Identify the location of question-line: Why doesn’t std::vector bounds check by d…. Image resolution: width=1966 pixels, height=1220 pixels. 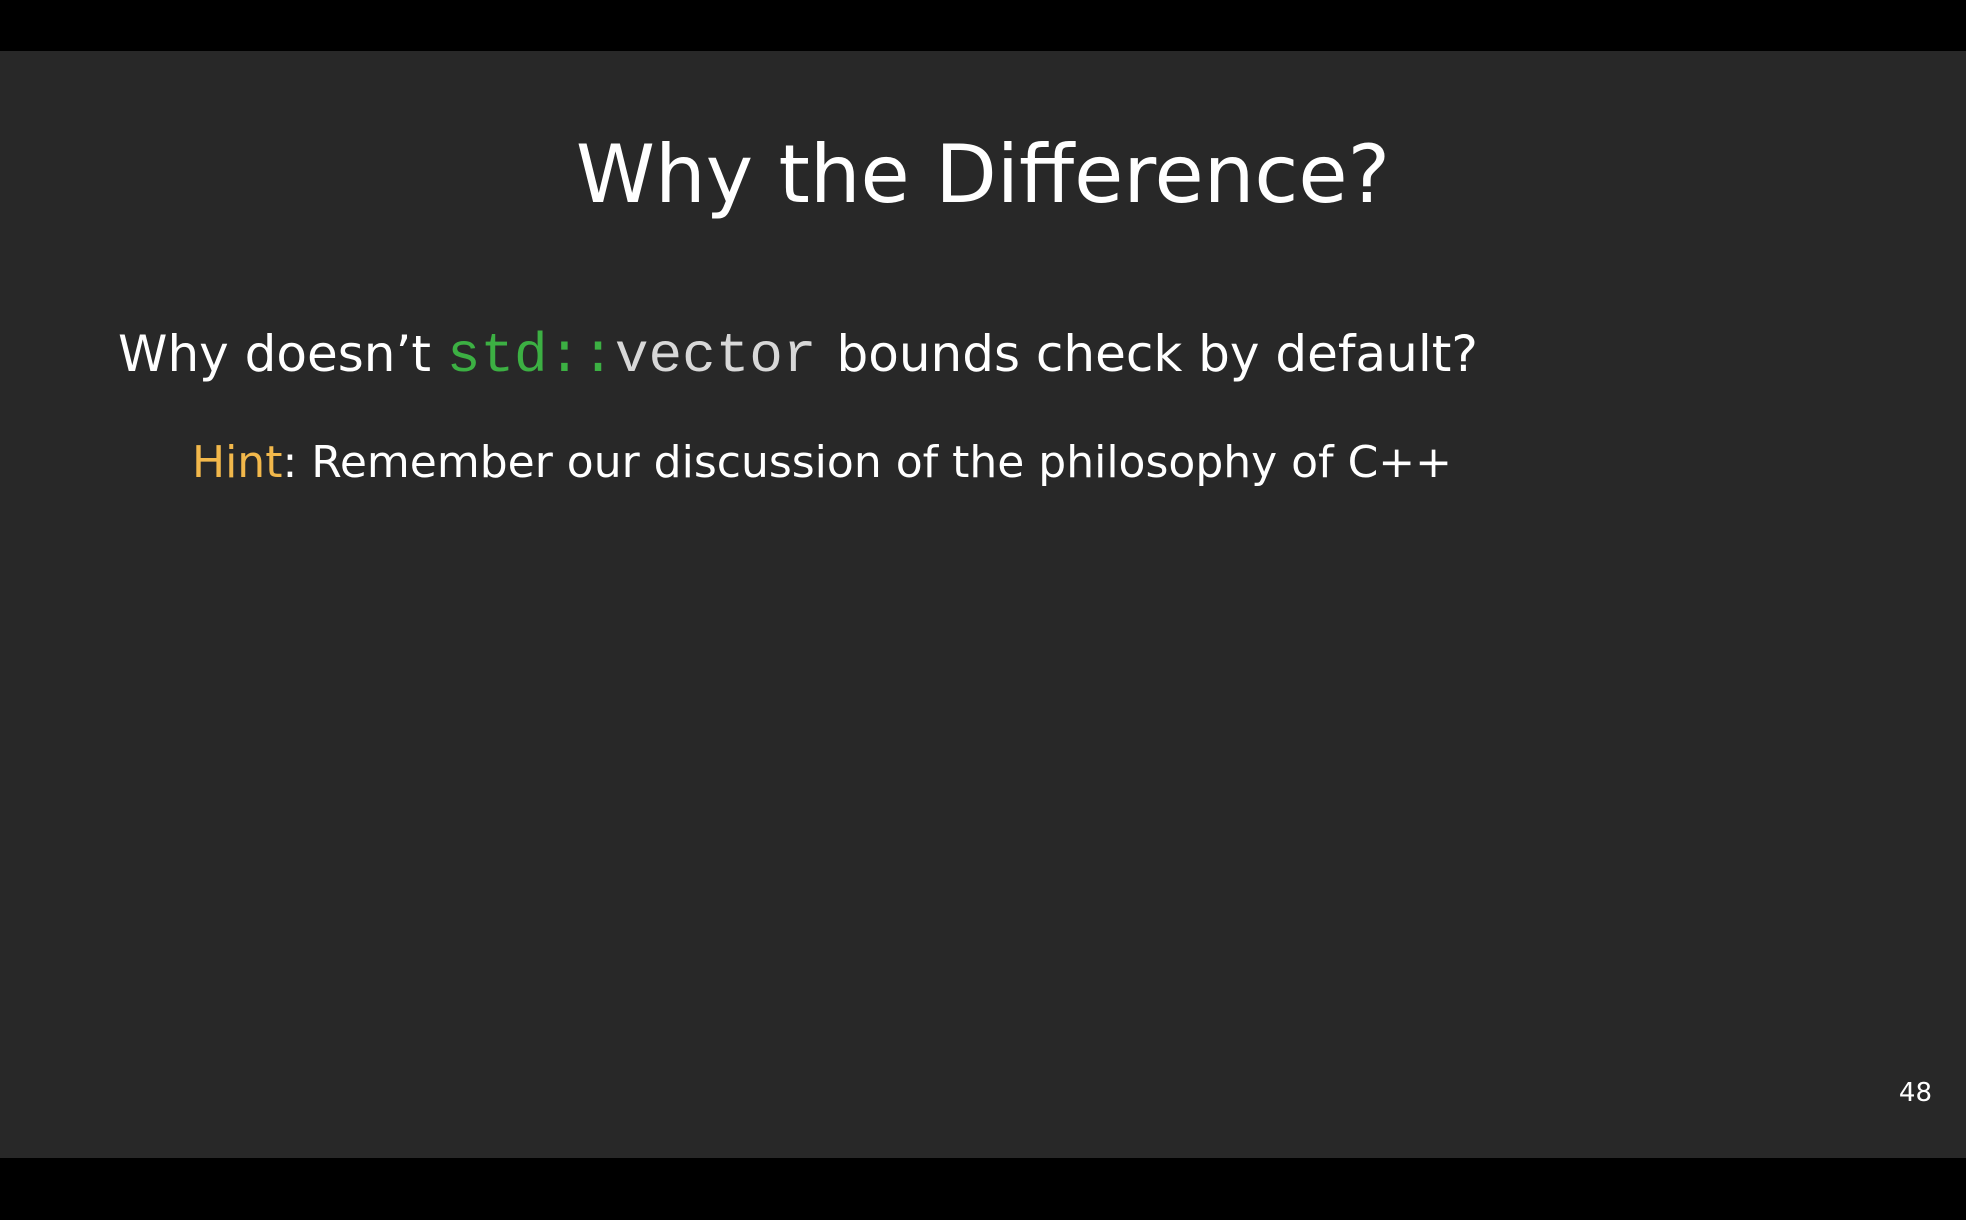
(798, 355).